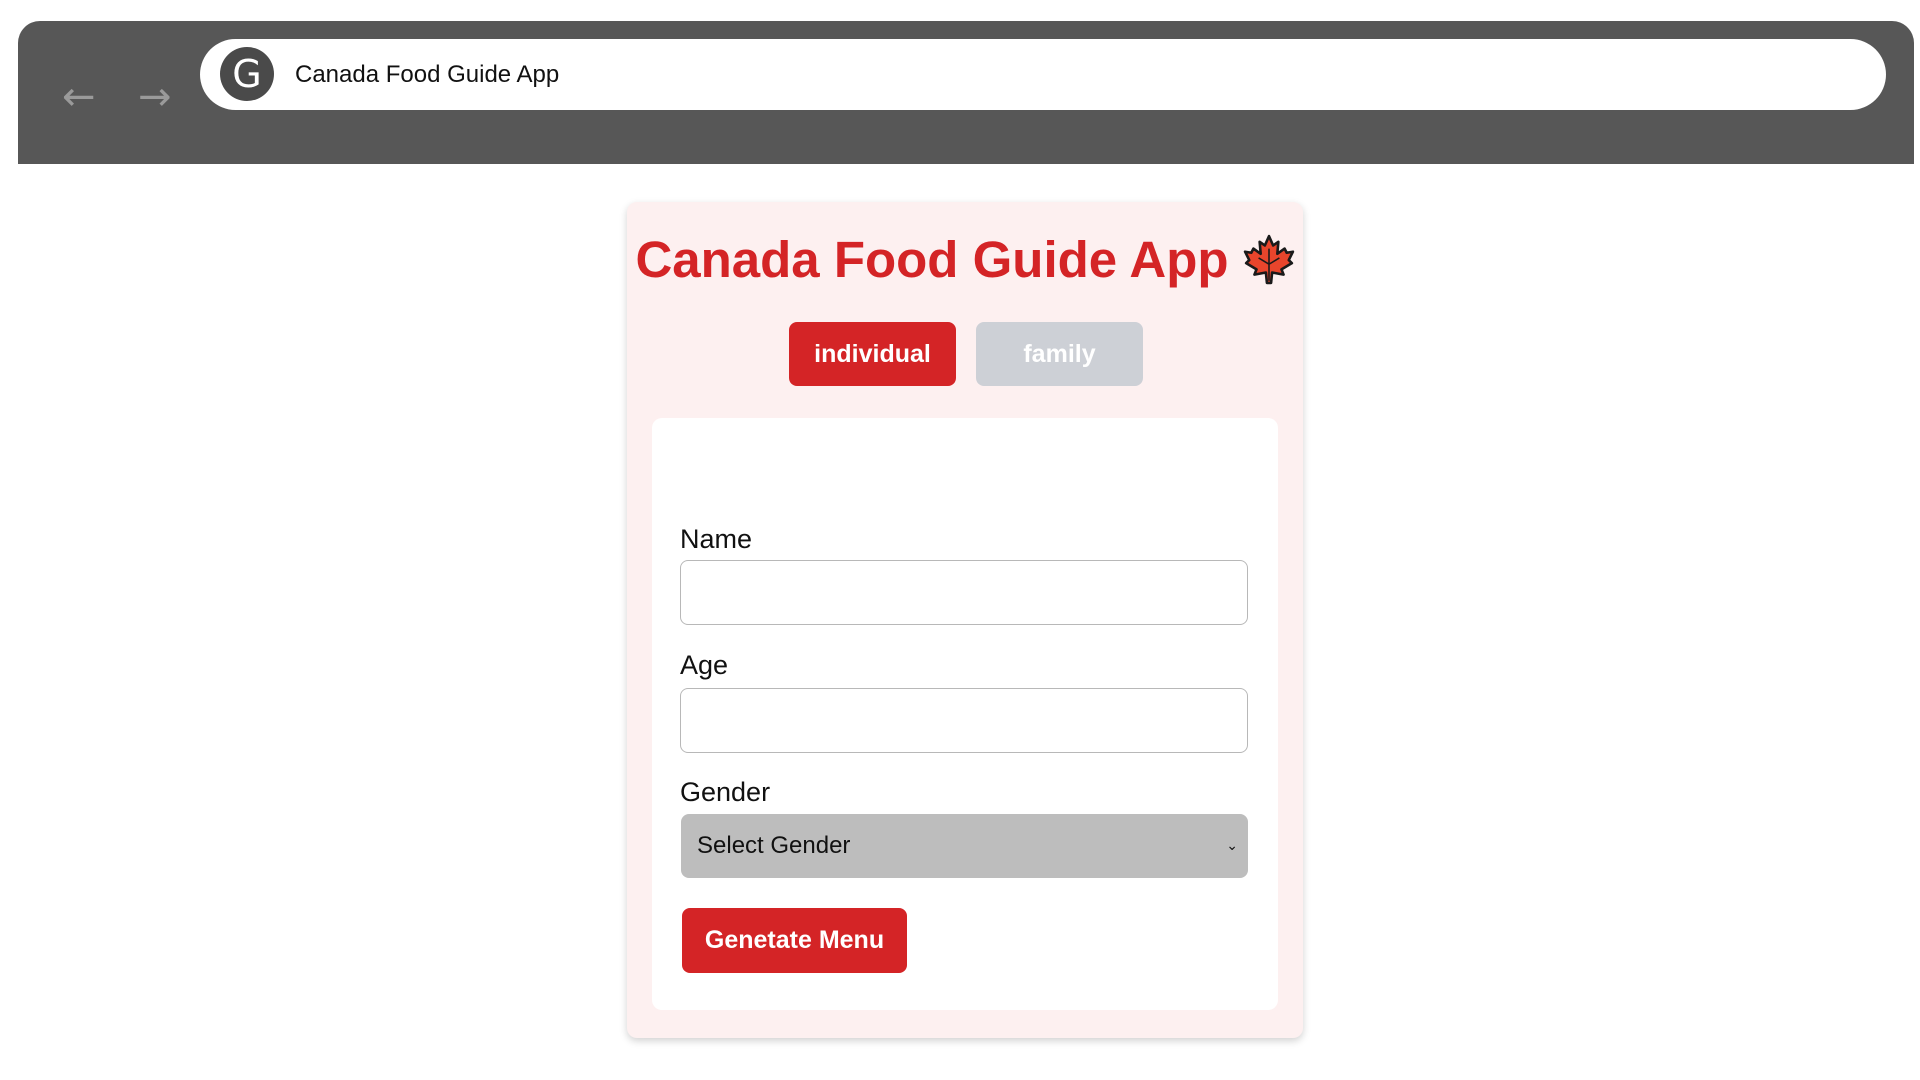 The image size is (1920, 1080). I want to click on chevron-down-icon: ⌄, so click(1232, 846).